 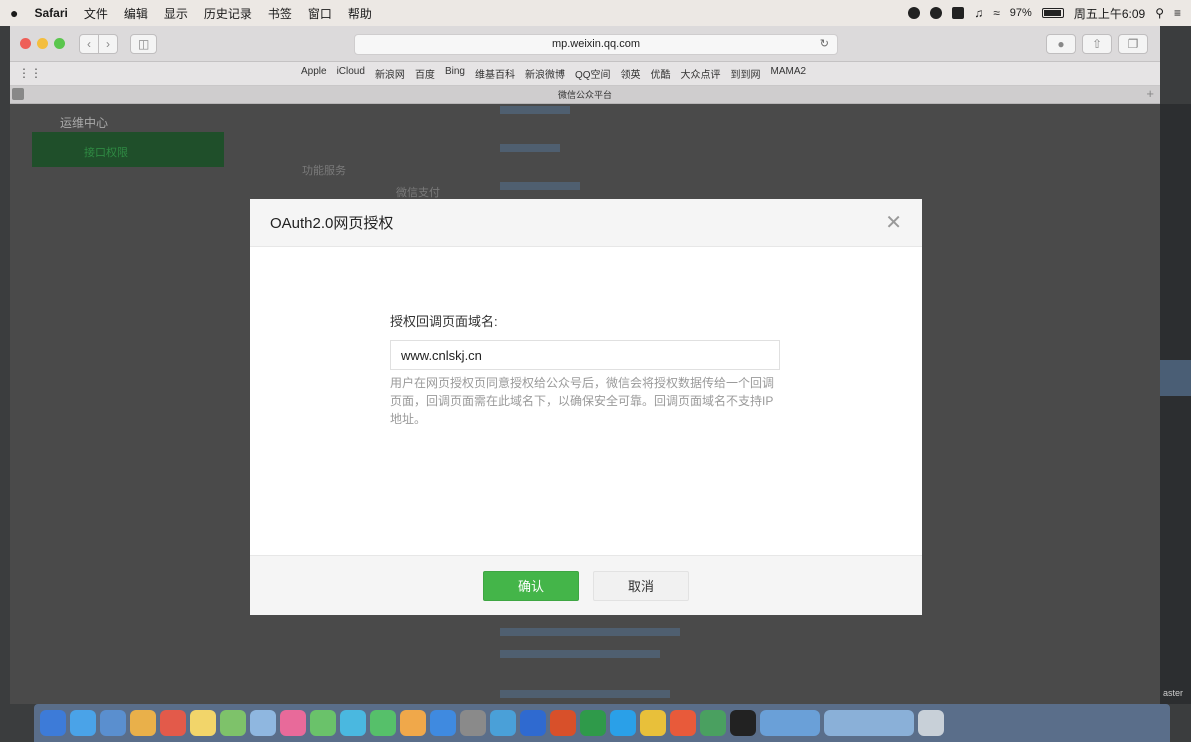 I want to click on row-label: 微信支付, so click(x=418, y=193).